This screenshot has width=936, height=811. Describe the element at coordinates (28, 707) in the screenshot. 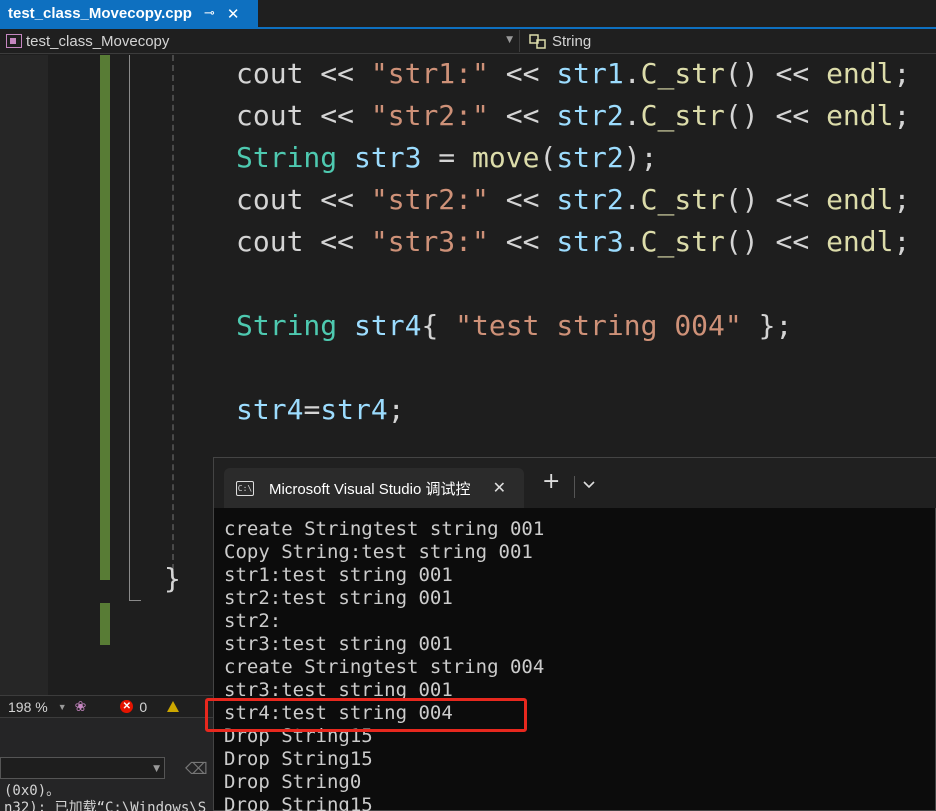

I see `zoom-level: 198 %` at that location.